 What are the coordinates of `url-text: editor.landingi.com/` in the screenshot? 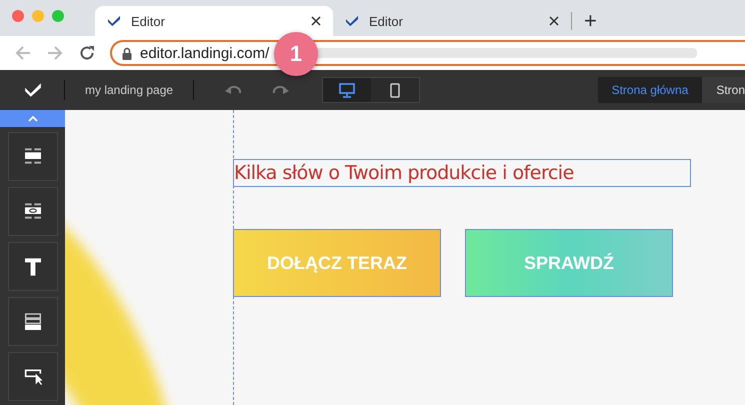 It's located at (205, 53).